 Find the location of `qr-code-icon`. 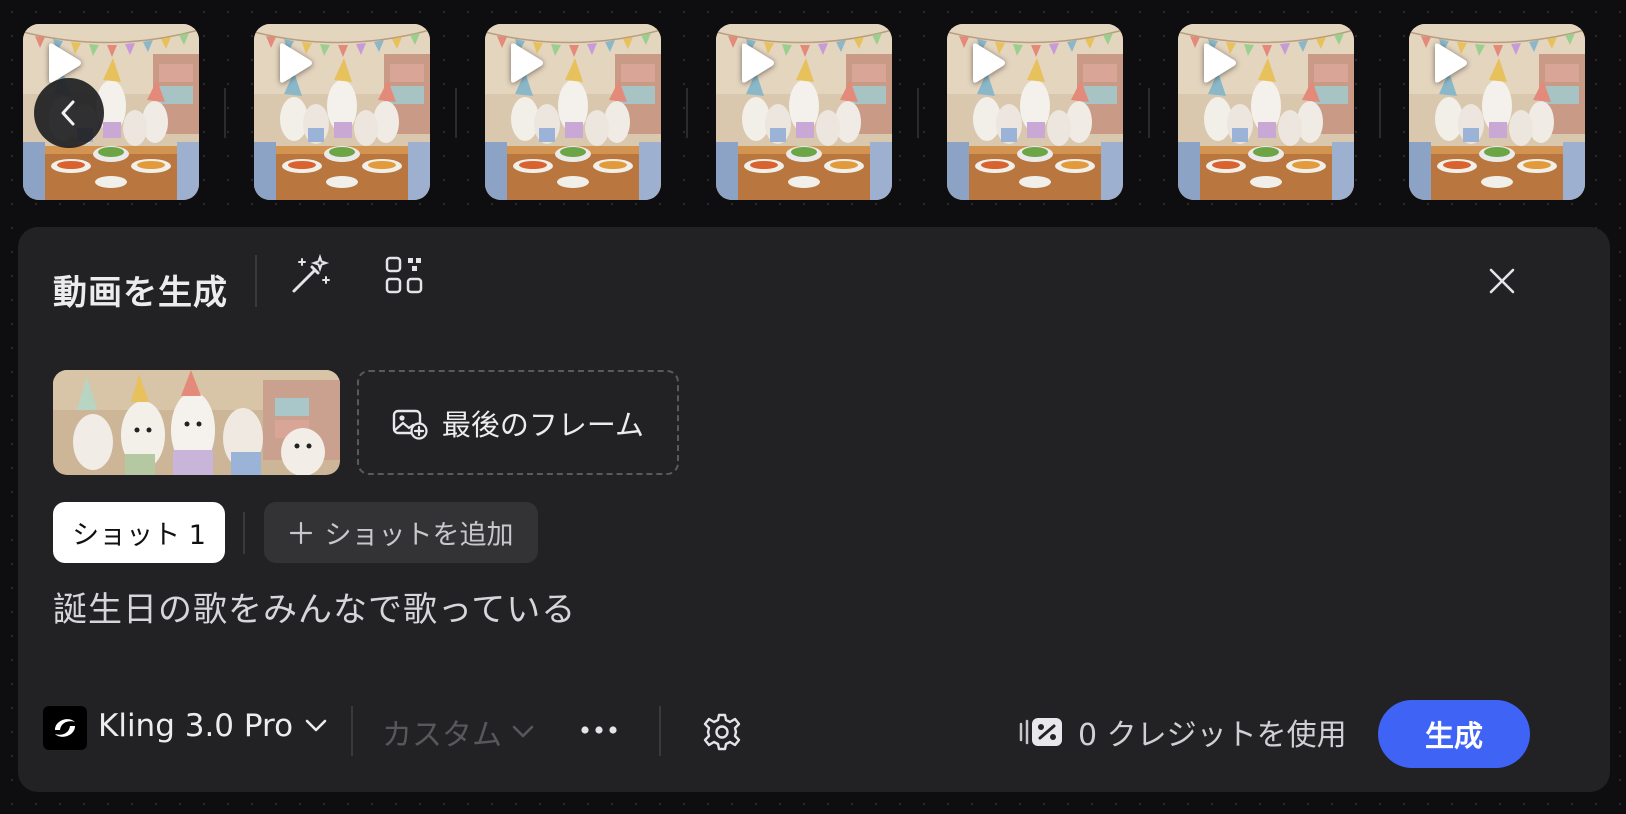

qr-code-icon is located at coordinates (404, 275).